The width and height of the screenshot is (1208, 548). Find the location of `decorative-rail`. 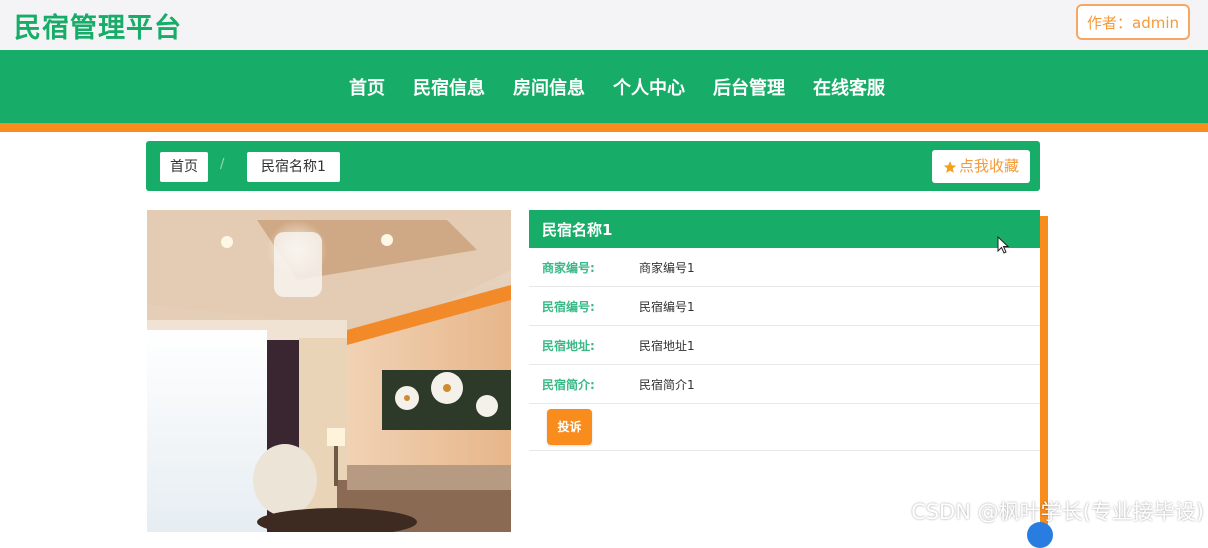

decorative-rail is located at coordinates (1044, 374).